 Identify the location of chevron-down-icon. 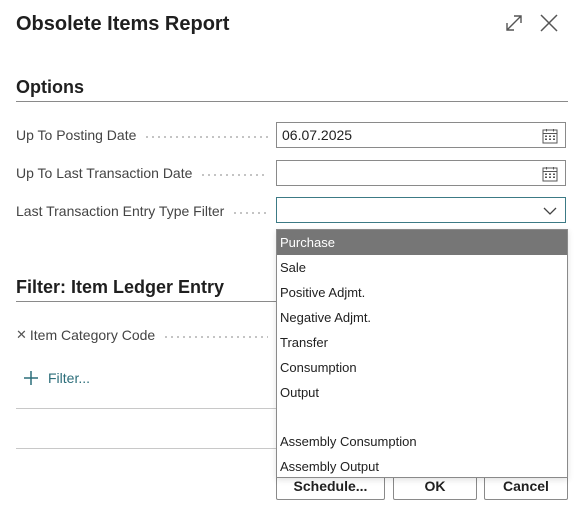
(550, 211).